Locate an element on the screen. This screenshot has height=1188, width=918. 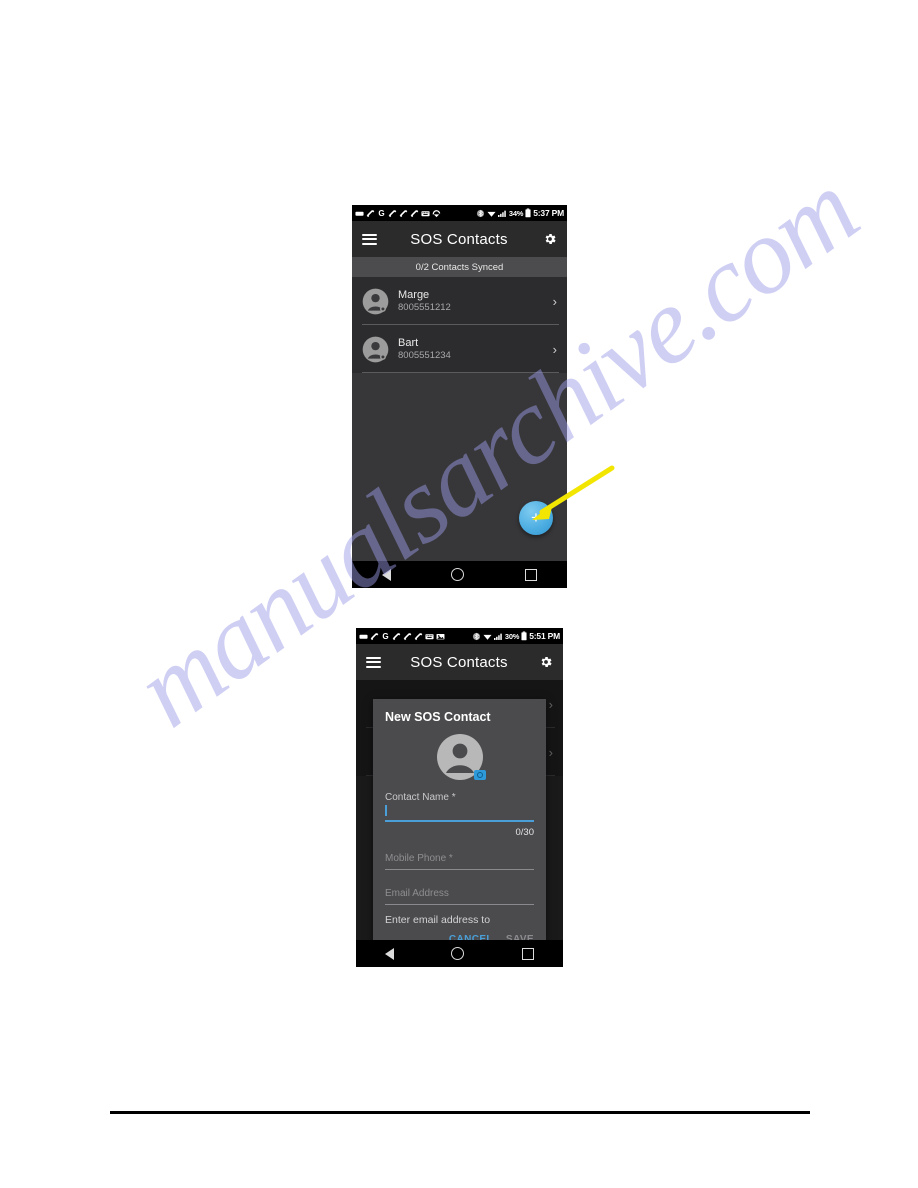
helper-text: Enter email address to is located at coordinates (438, 919).